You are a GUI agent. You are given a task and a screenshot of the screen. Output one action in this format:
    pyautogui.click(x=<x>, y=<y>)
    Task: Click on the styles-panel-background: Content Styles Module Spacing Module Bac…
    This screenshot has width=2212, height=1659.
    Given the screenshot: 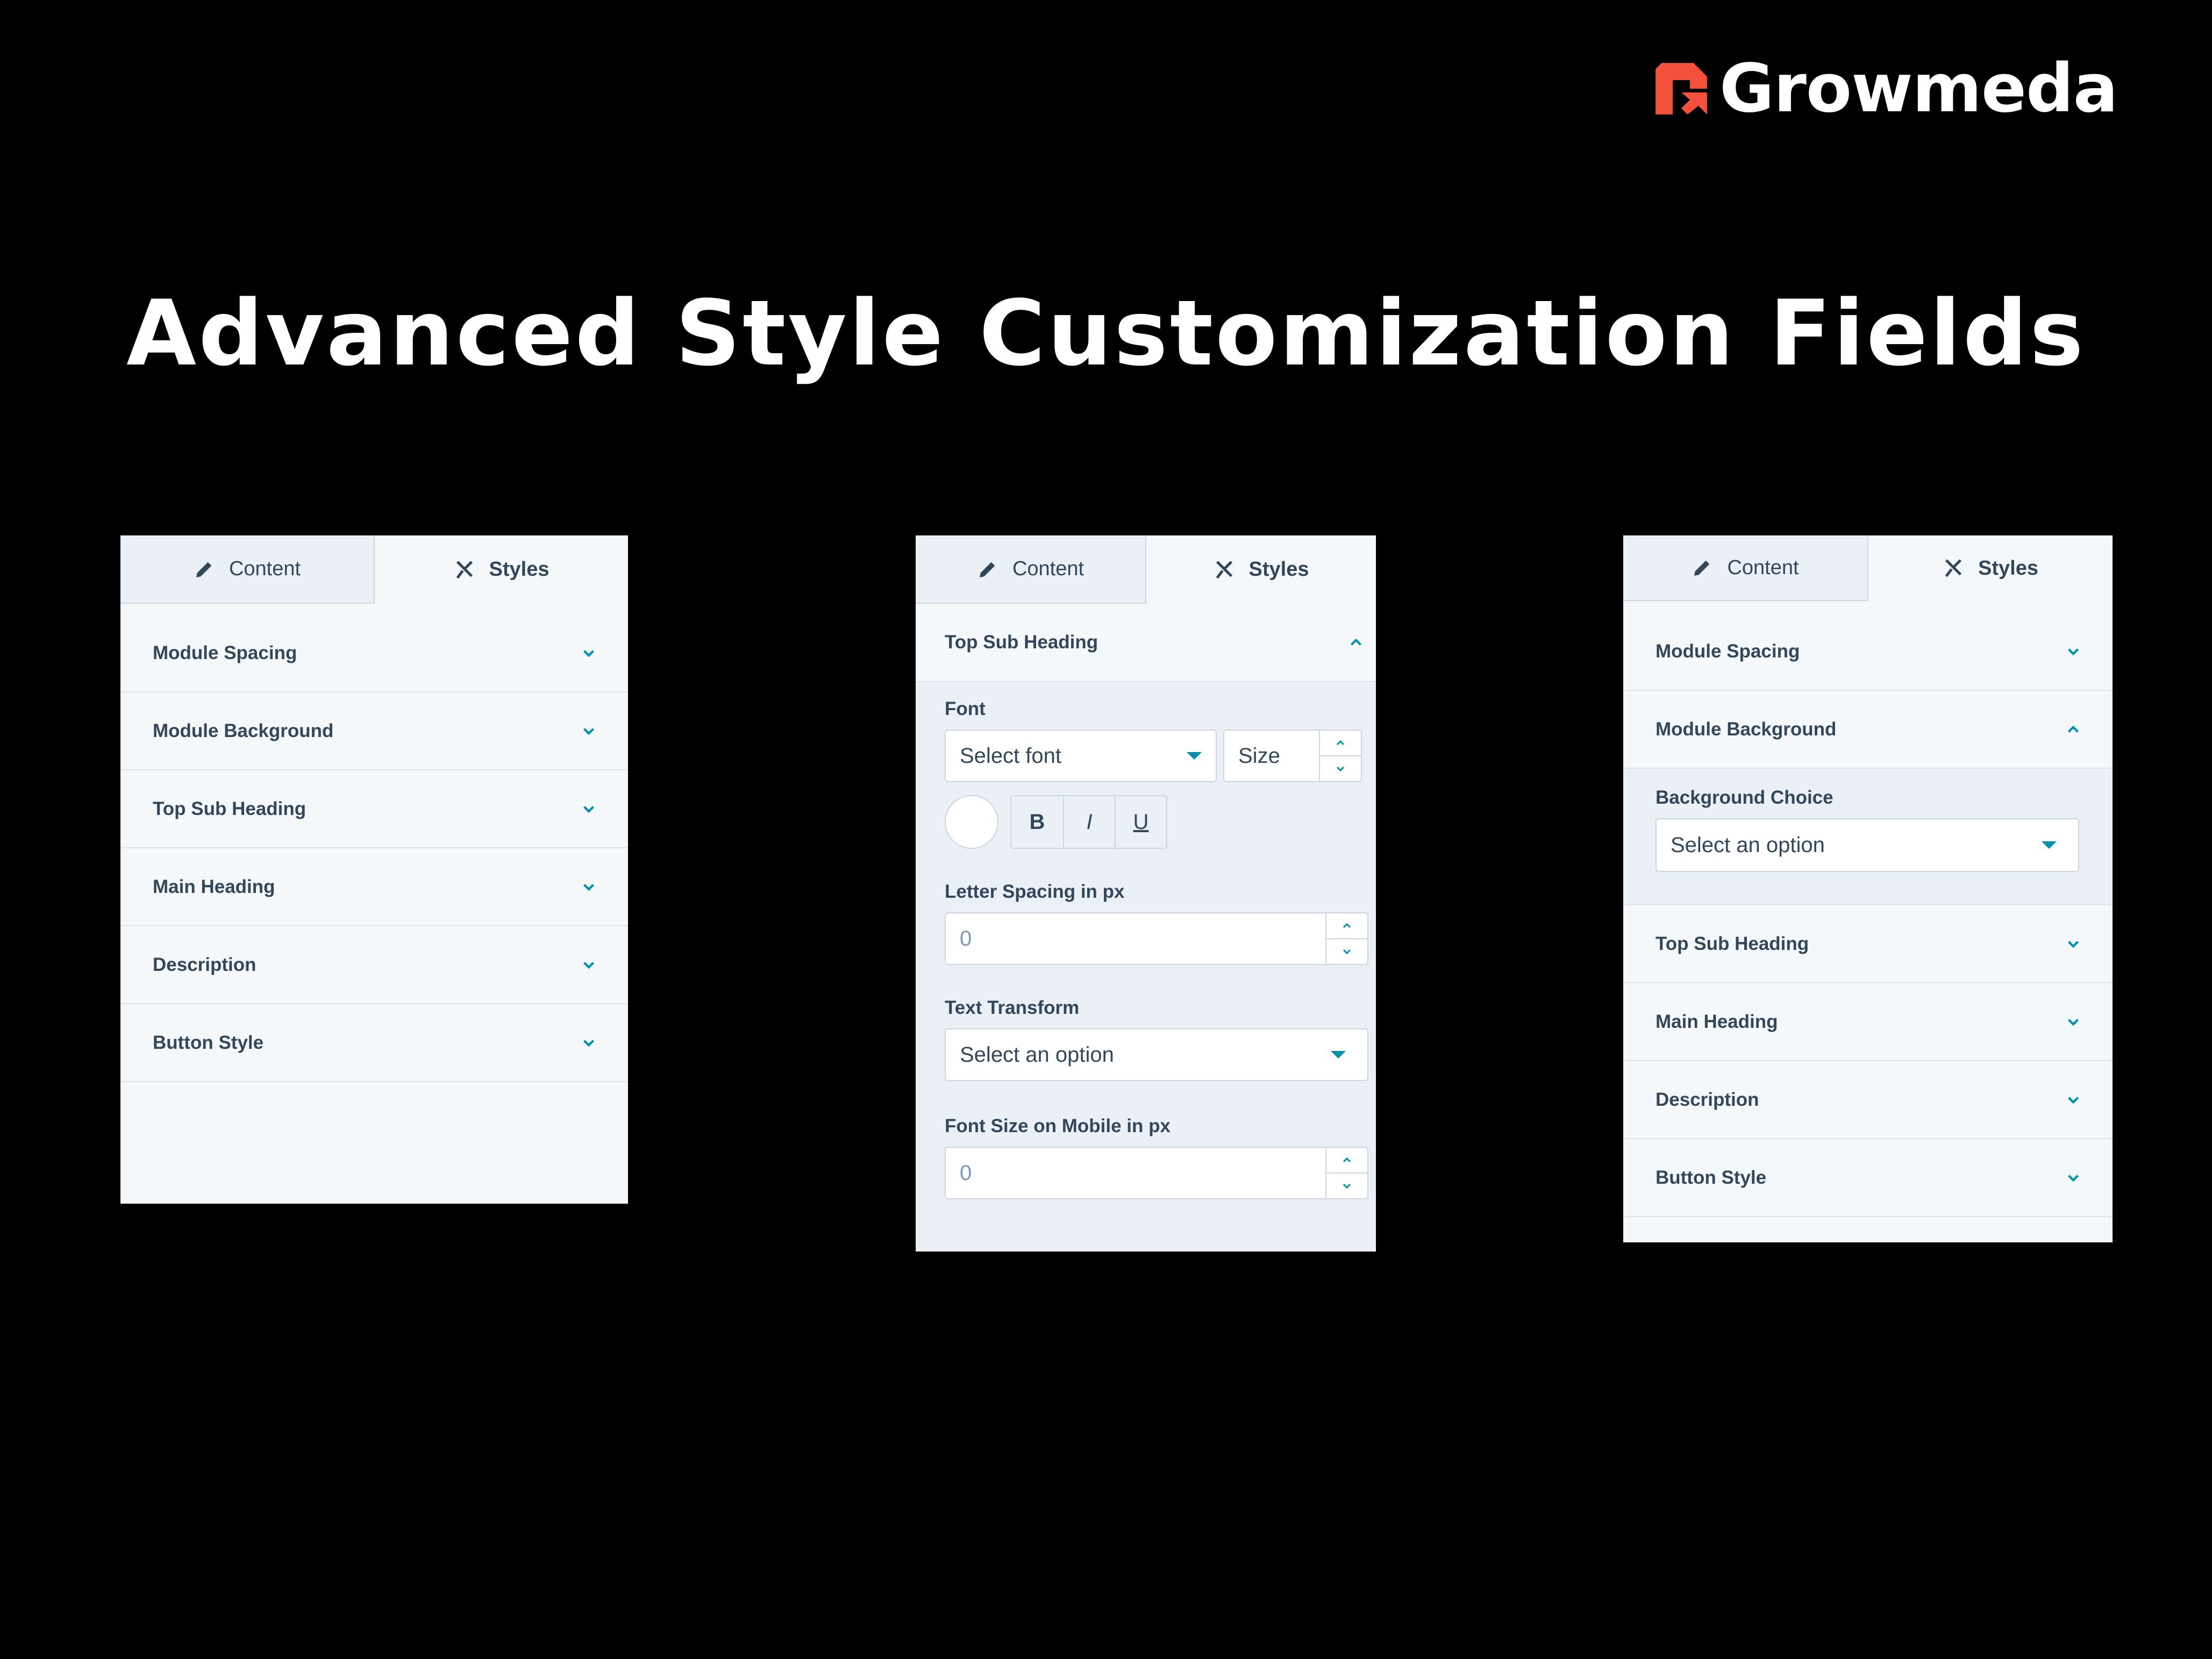 What is the action you would take?
    pyautogui.click(x=1868, y=888)
    